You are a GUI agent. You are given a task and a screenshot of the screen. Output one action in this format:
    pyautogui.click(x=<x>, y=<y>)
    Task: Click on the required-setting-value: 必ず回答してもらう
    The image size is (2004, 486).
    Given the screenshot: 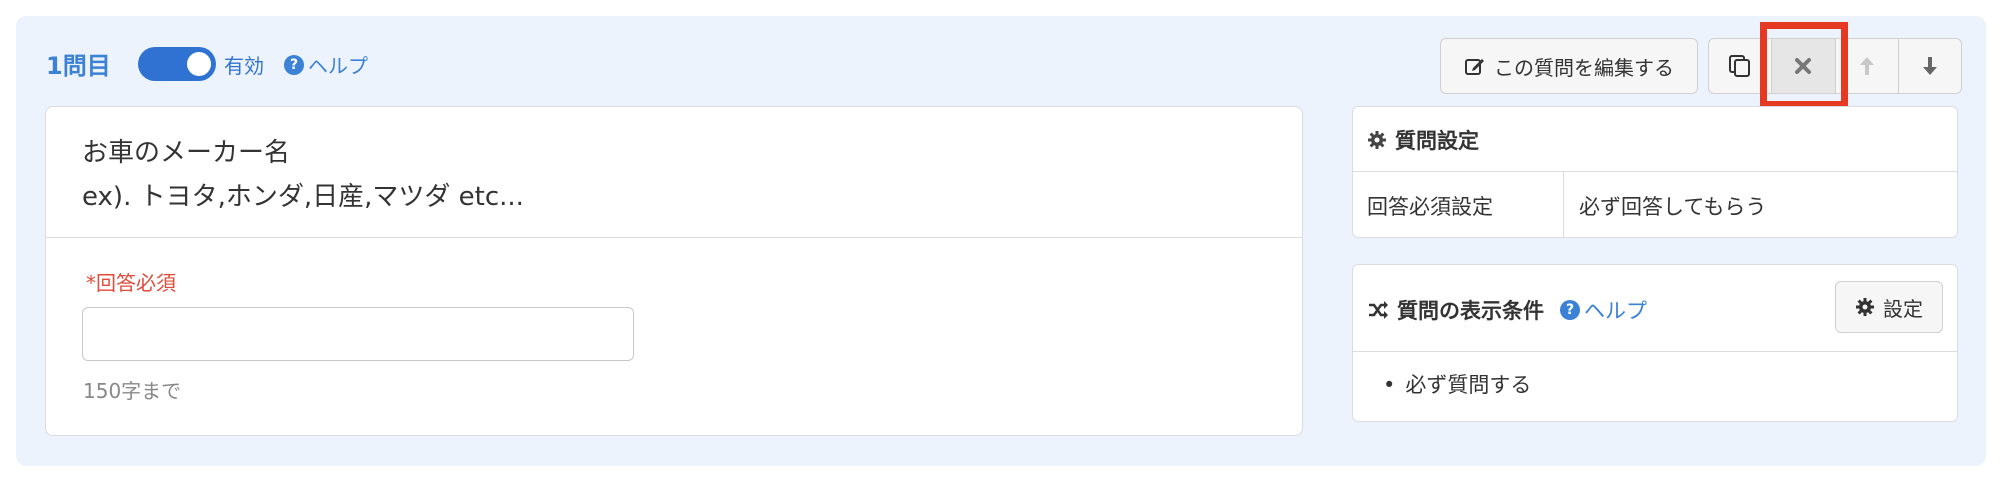 What is the action you would take?
    pyautogui.click(x=1673, y=207)
    